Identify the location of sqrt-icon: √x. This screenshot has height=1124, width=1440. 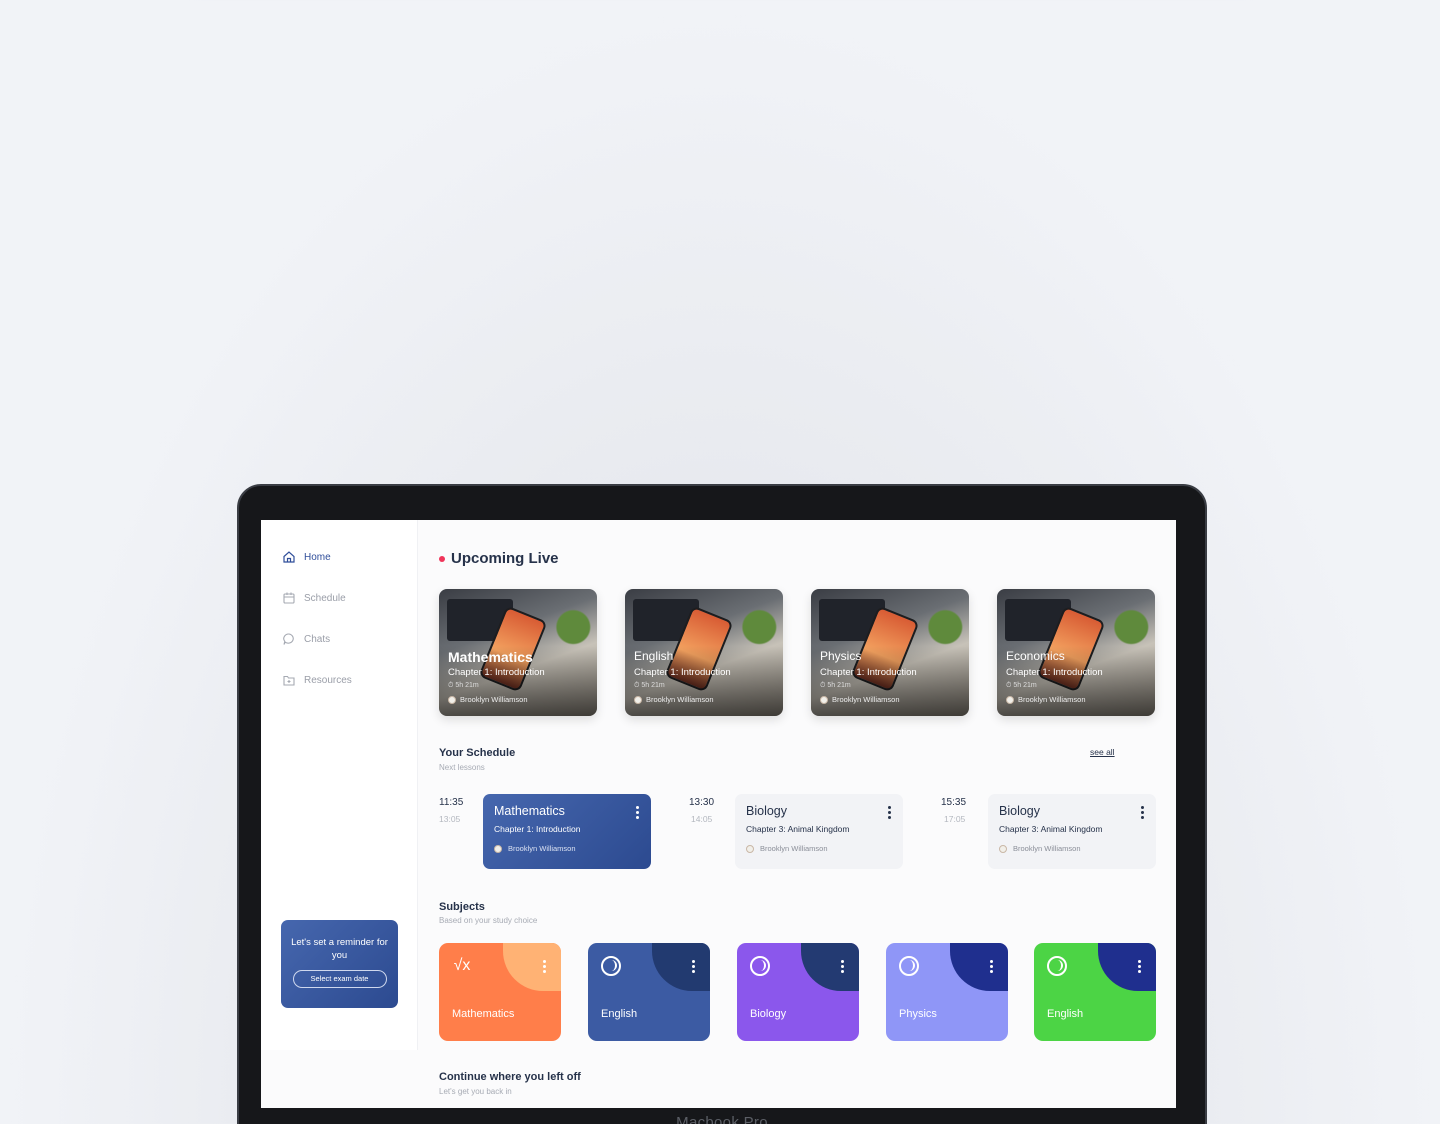
(462, 965).